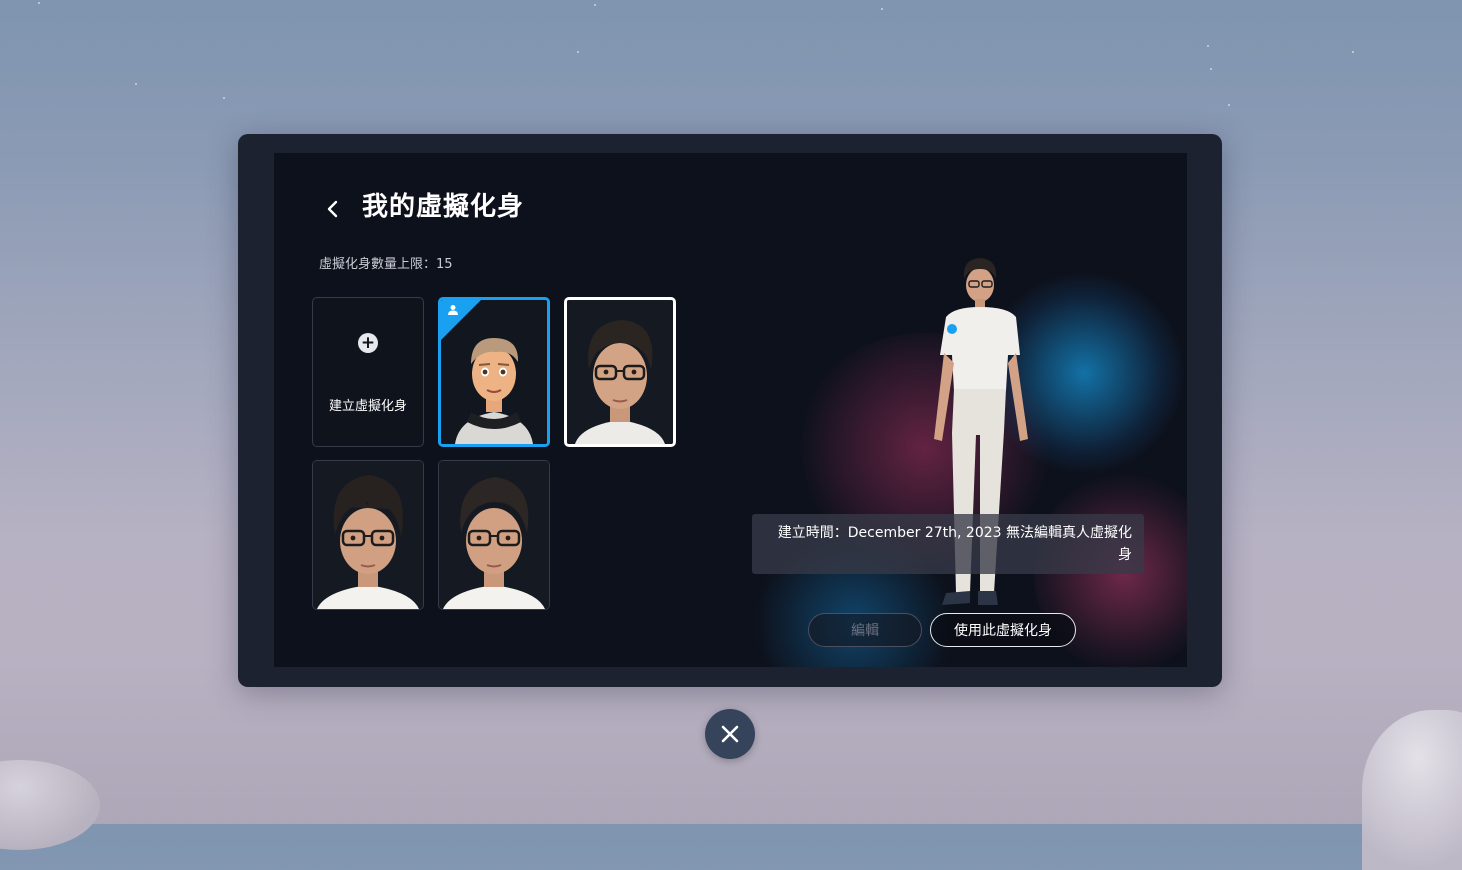 The width and height of the screenshot is (1462, 870). What do you see at coordinates (443, 207) in the screenshot?
I see `page-title: 我的虛擬化身` at bounding box center [443, 207].